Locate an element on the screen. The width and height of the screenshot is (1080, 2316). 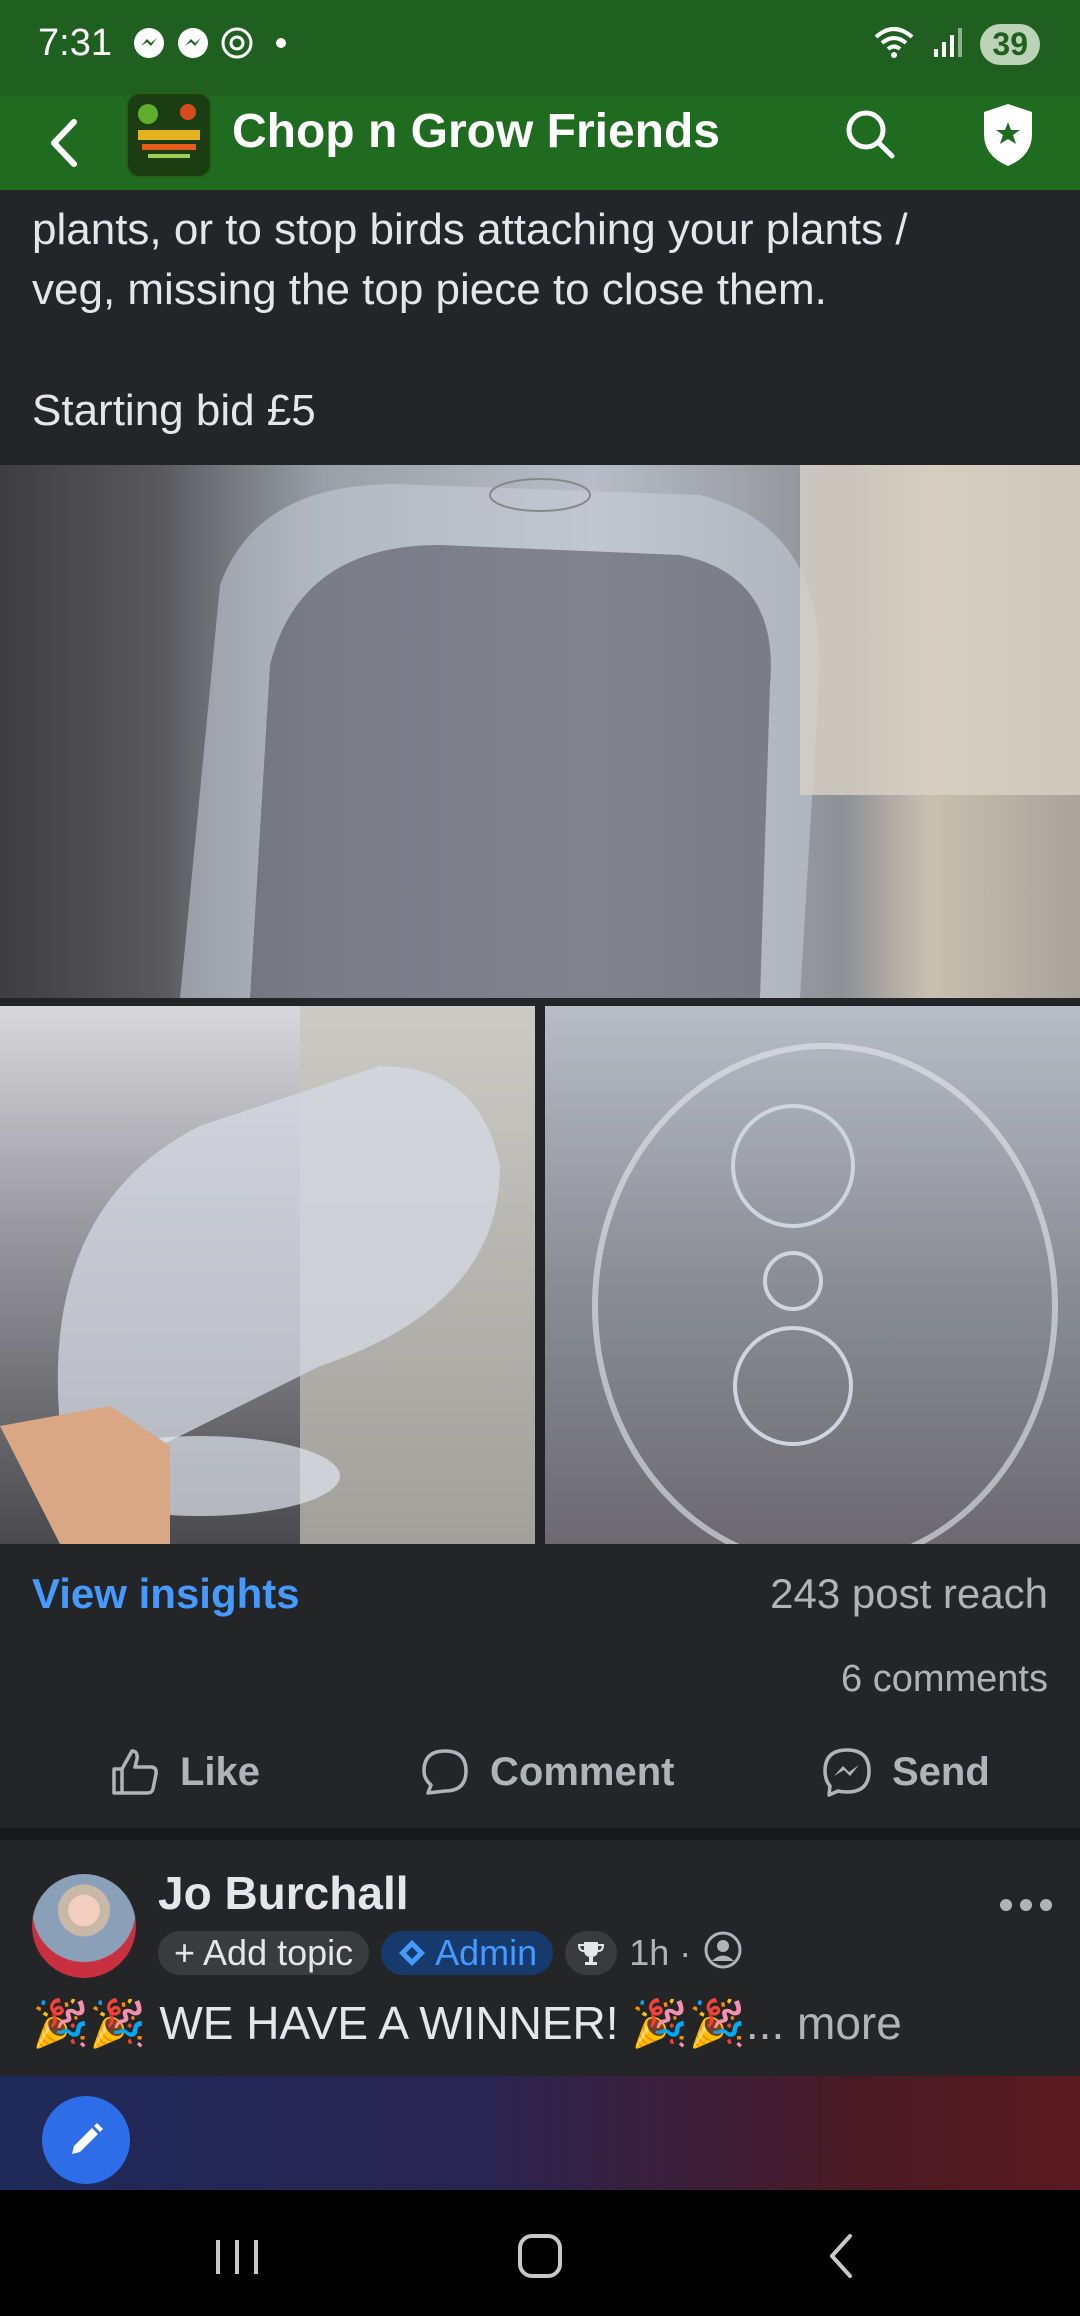
compose-post-button is located at coordinates (86, 2140).